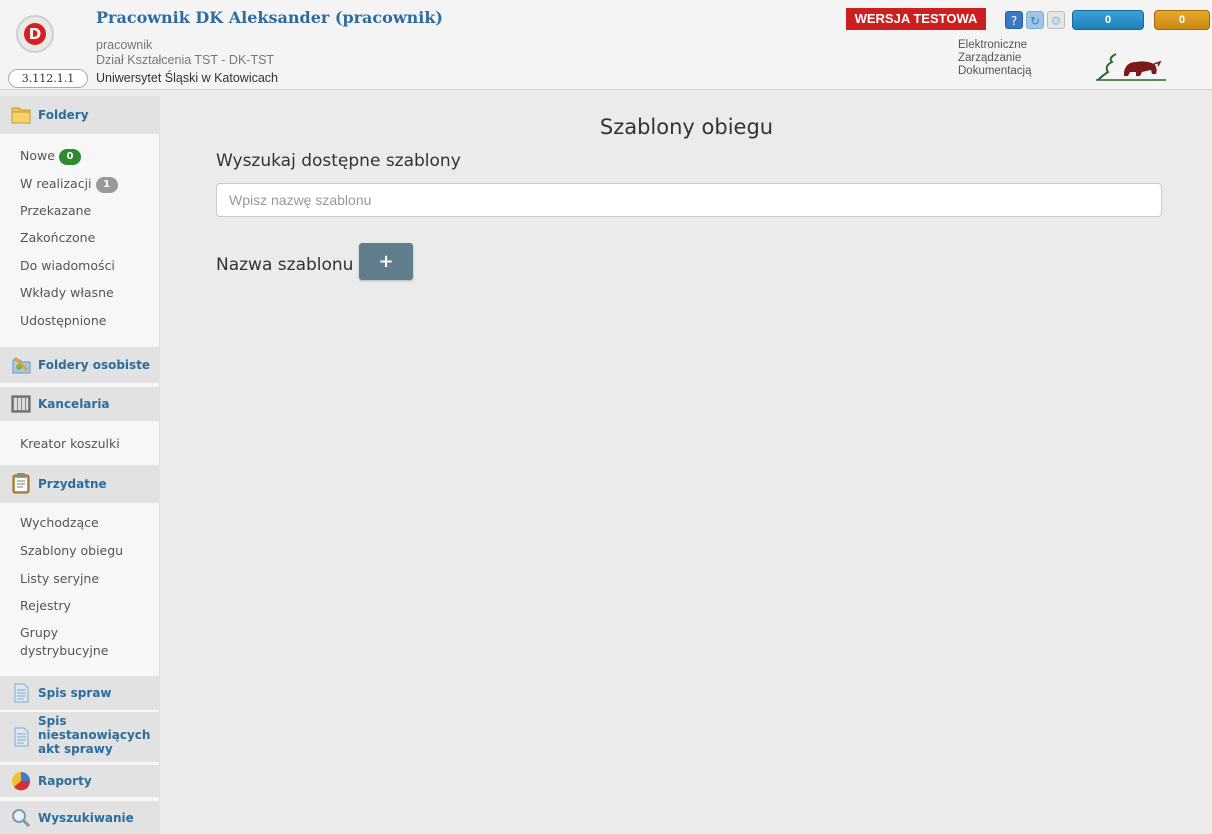 This screenshot has width=1212, height=834. Describe the element at coordinates (269, 17) in the screenshot. I see `user-name: Pracownik DK Aleksander (pracownik)` at that location.